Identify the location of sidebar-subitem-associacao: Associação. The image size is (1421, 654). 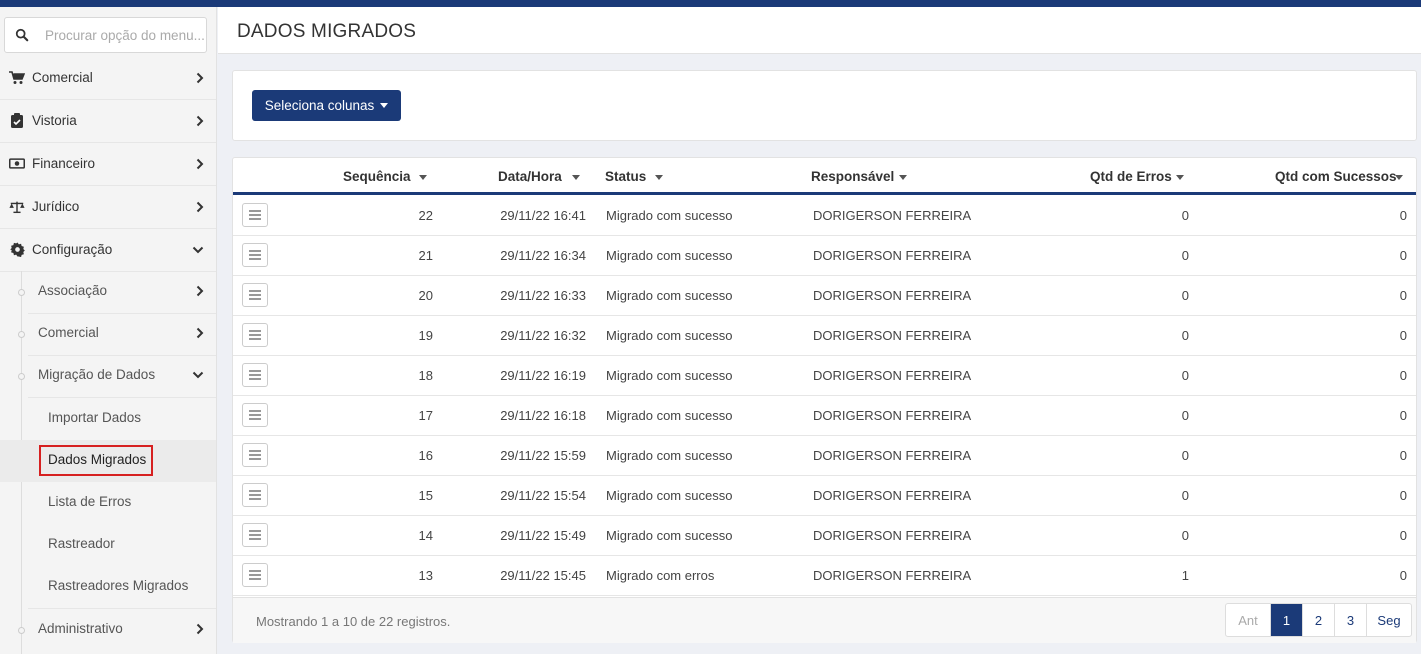
(108, 292).